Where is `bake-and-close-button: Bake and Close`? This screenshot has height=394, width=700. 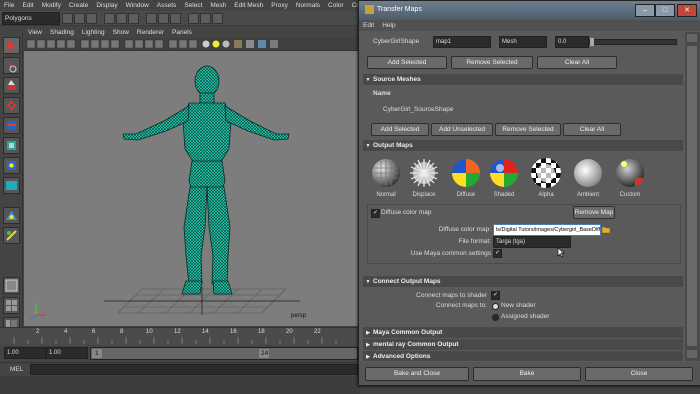 bake-and-close-button: Bake and Close is located at coordinates (417, 374).